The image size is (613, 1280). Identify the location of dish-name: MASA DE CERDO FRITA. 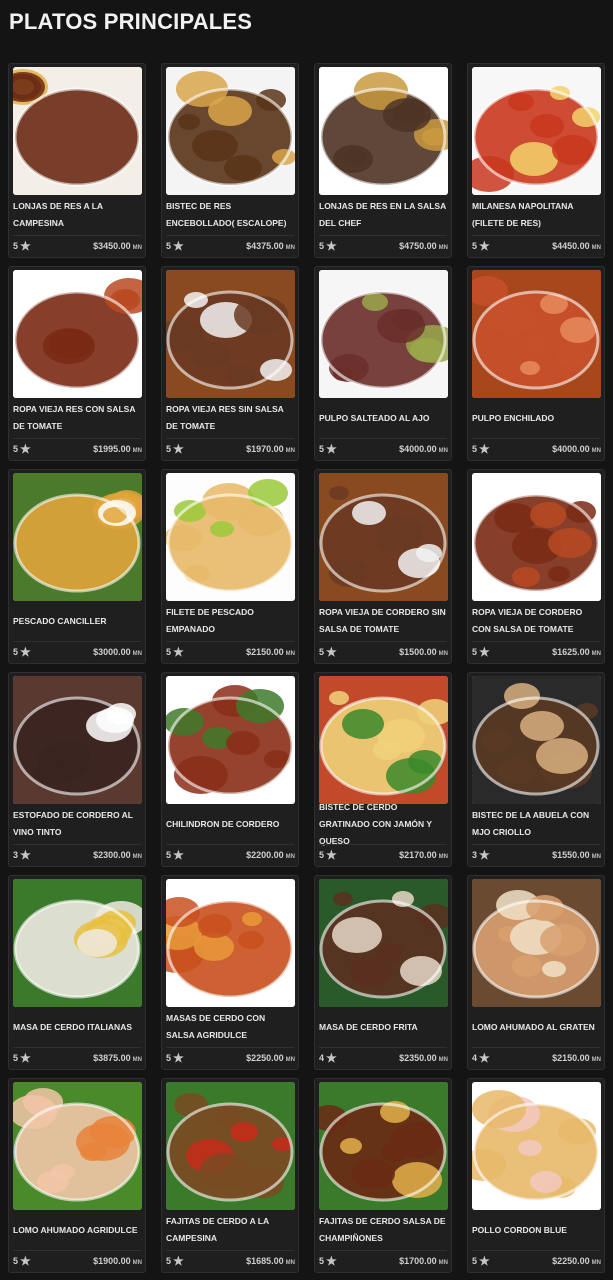
(383, 1027).